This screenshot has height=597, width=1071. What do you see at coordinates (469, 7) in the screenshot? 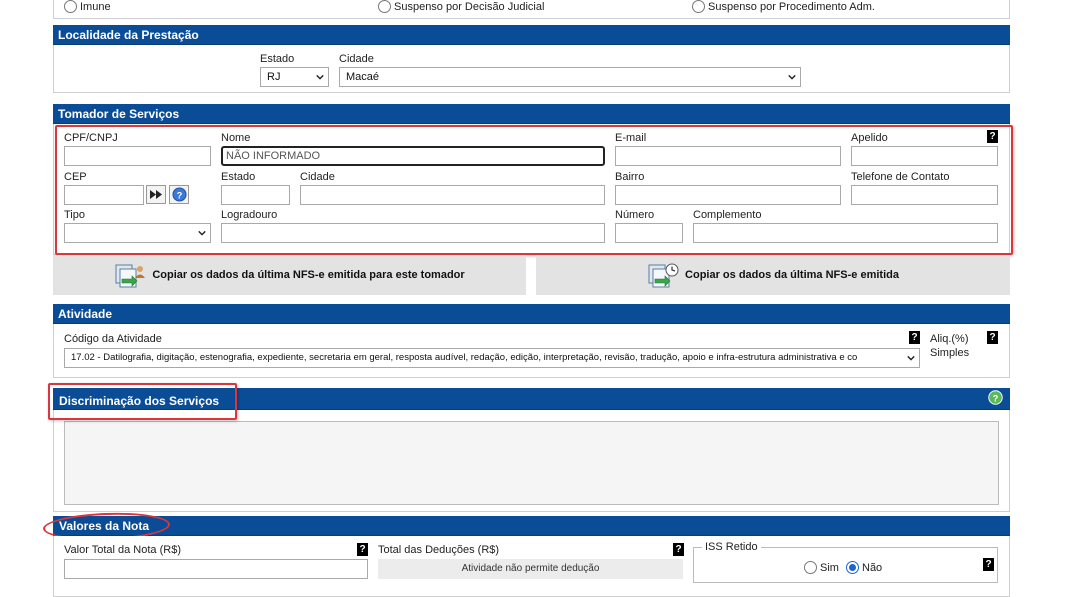
I see `radio-suspenso-judicial-label: Suspenso por Decisão Judicial` at bounding box center [469, 7].